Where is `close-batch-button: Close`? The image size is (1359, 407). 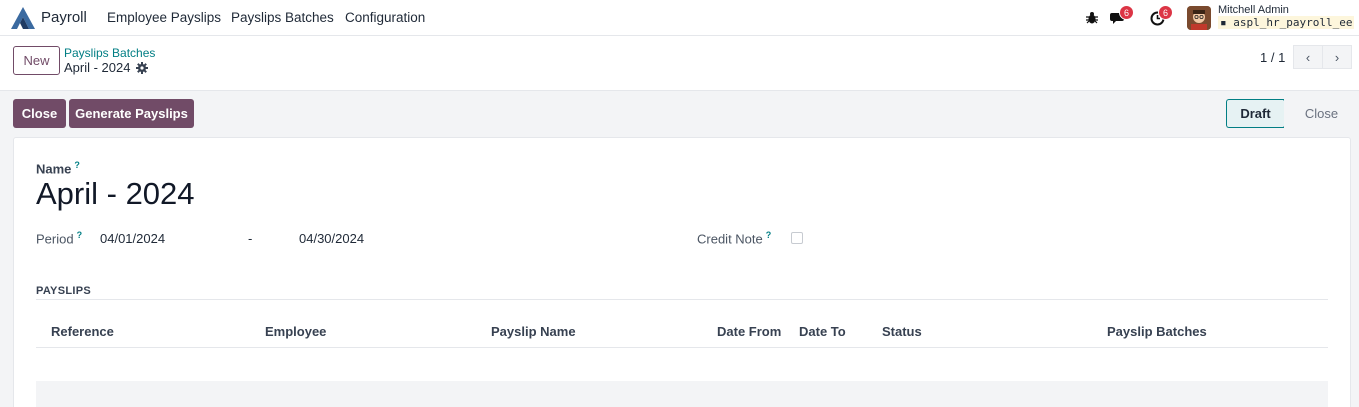 close-batch-button: Close is located at coordinates (39, 113).